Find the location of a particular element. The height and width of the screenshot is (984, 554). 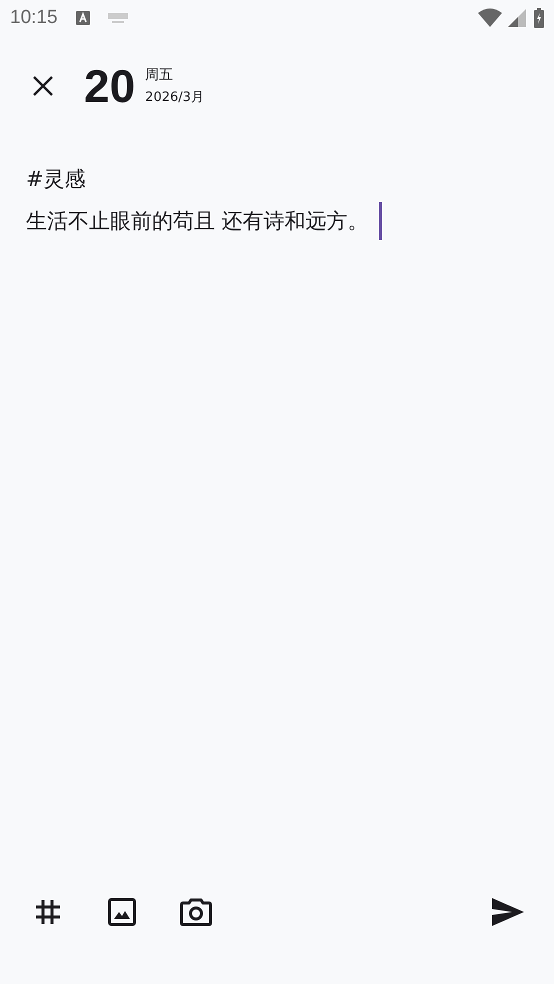

status-time: 10:15 is located at coordinates (34, 18).